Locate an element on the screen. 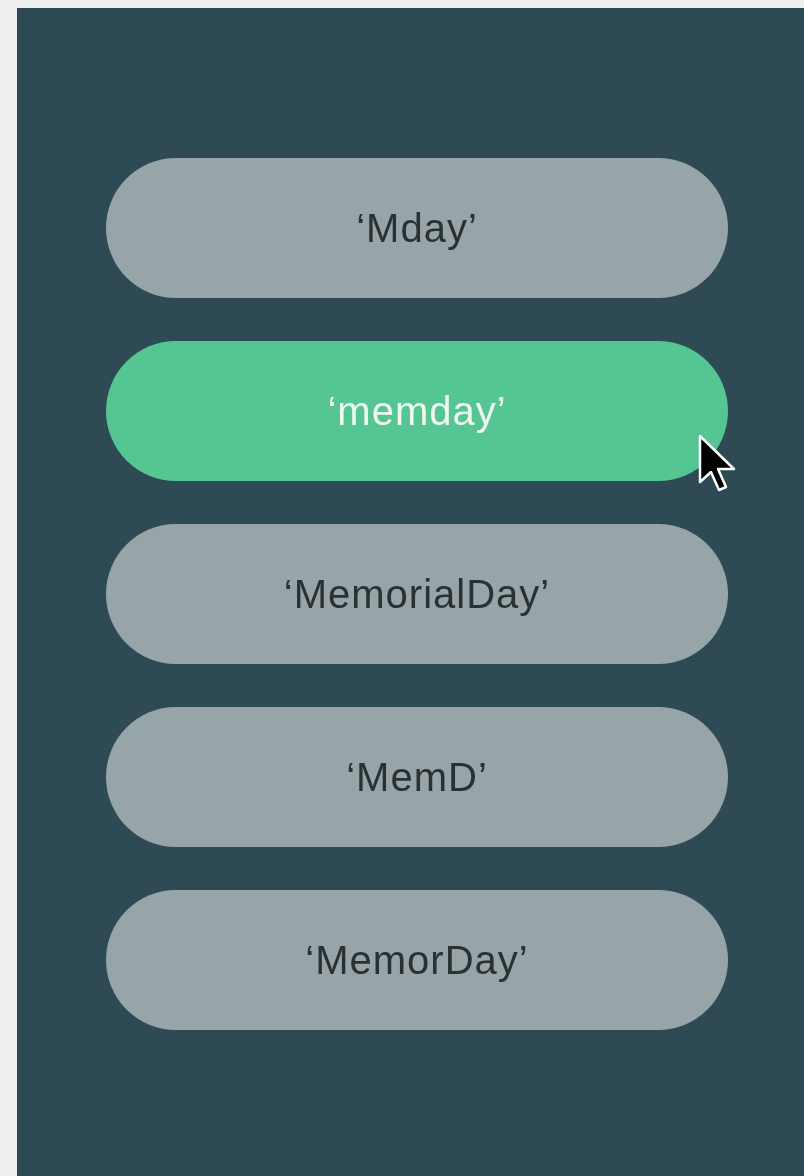 The width and height of the screenshot is (804, 1176). option-button: ‘MemorialDay’ is located at coordinates (417, 594).